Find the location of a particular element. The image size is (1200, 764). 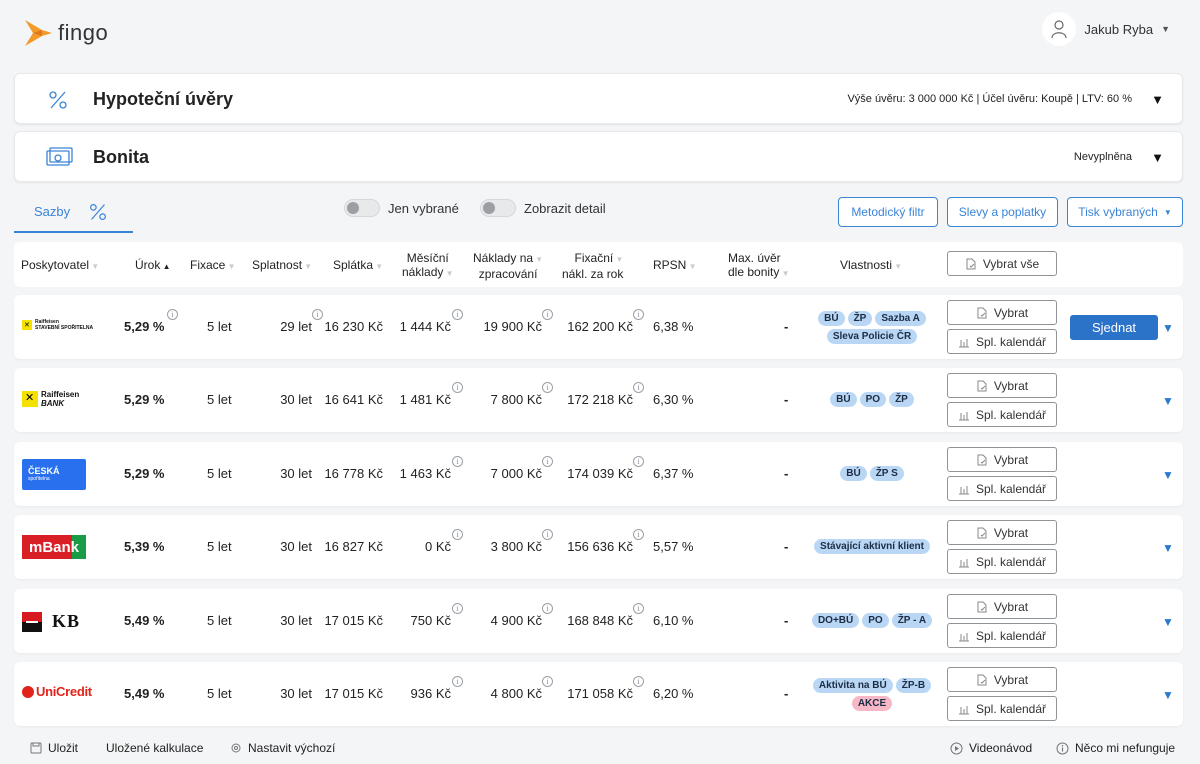

logo-text: UniCredit is located at coordinates (64, 691).